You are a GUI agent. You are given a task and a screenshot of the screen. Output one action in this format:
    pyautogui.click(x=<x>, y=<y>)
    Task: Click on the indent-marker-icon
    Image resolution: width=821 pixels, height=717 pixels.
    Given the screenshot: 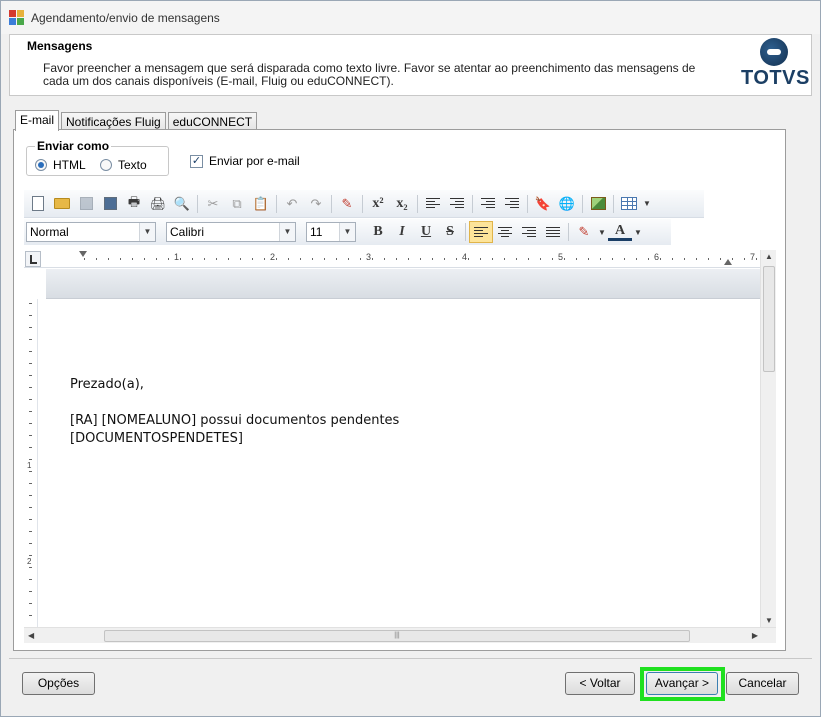 What is the action you would take?
    pyautogui.click(x=83, y=254)
    